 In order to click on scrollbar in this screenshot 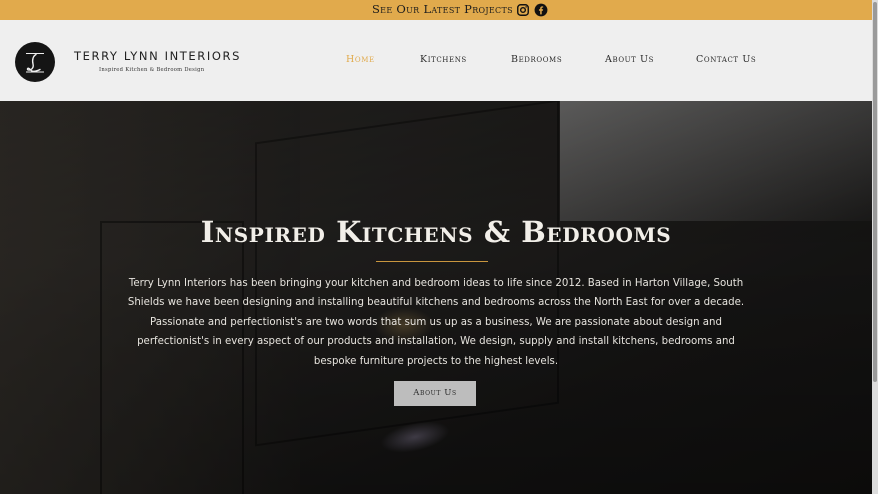, I will do `click(875, 247)`.